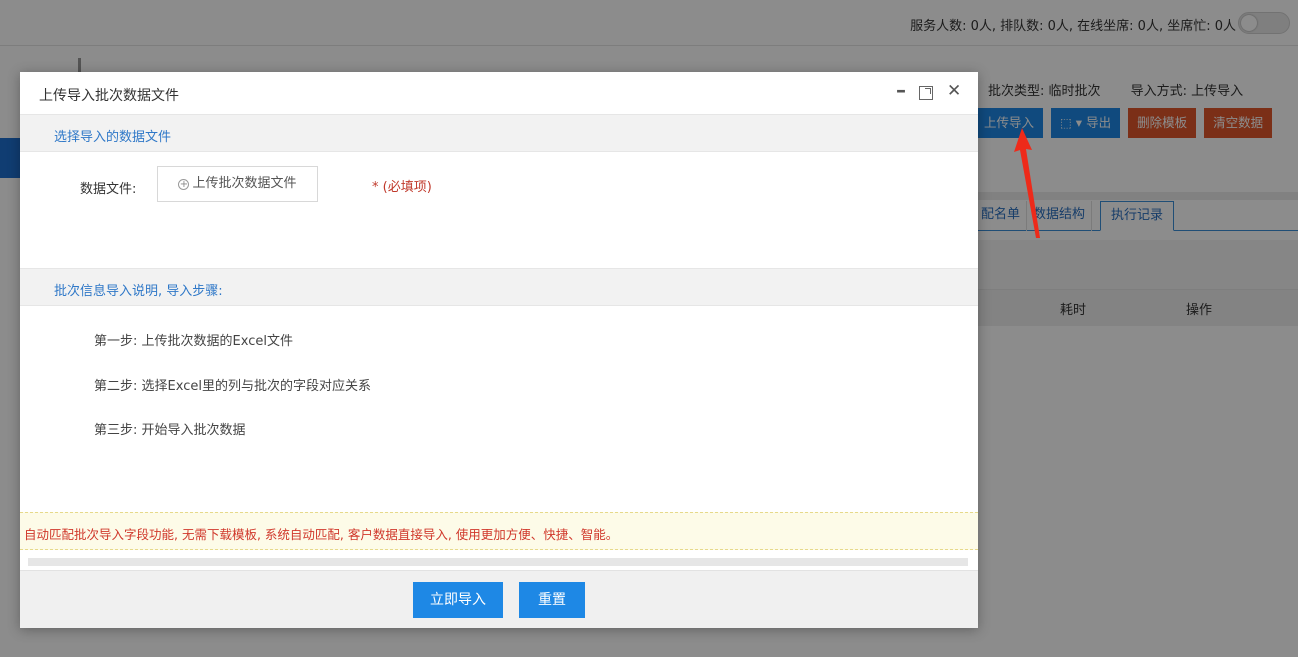  Describe the element at coordinates (458, 600) in the screenshot. I see `import-now-button: 立即导入` at that location.